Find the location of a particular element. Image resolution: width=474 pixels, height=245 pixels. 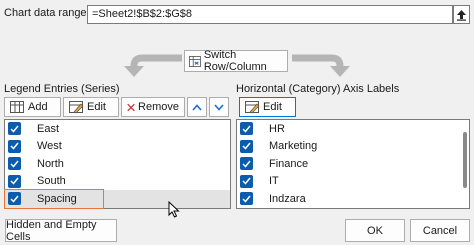

list-item: IT is located at coordinates (353, 182).